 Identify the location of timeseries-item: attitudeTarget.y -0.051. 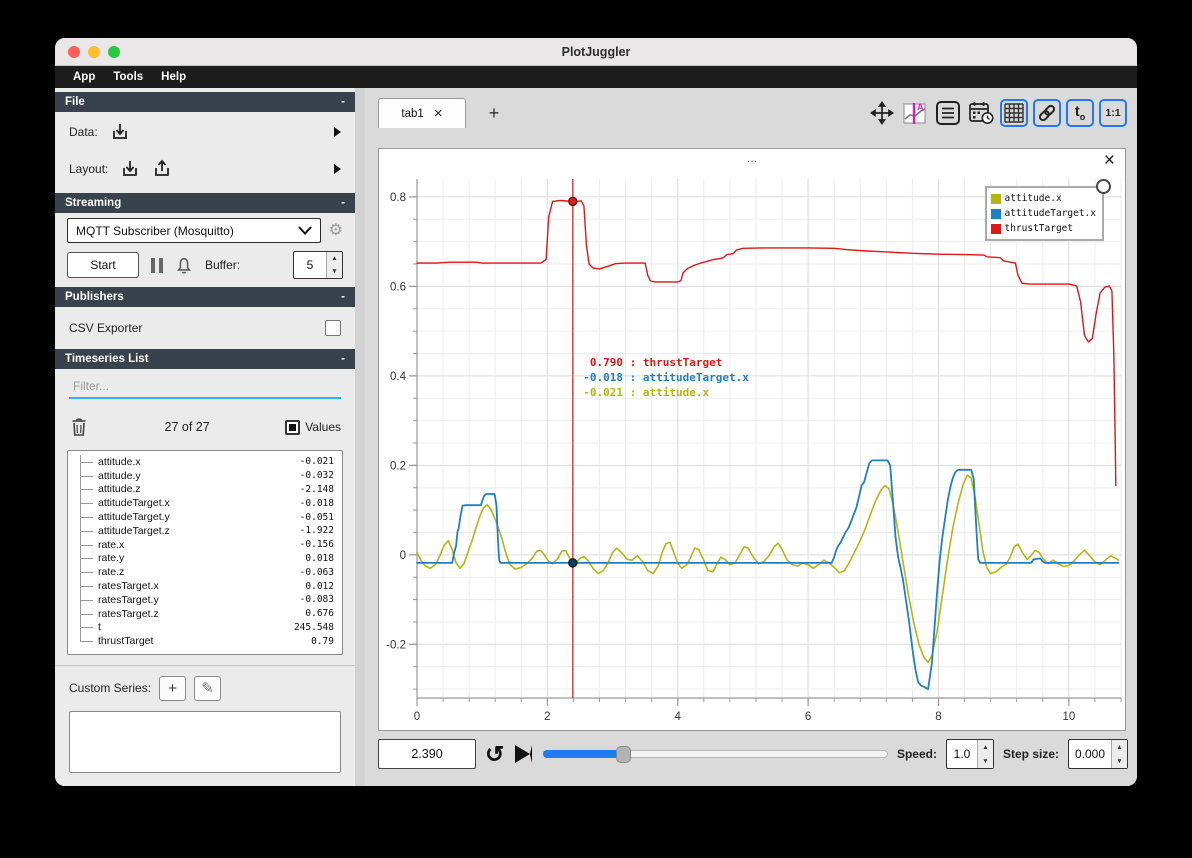
(205, 517).